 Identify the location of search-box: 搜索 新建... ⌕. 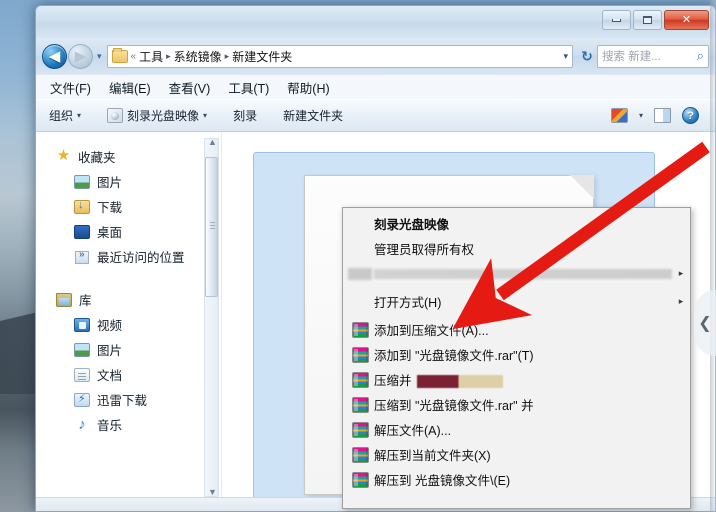
(653, 56).